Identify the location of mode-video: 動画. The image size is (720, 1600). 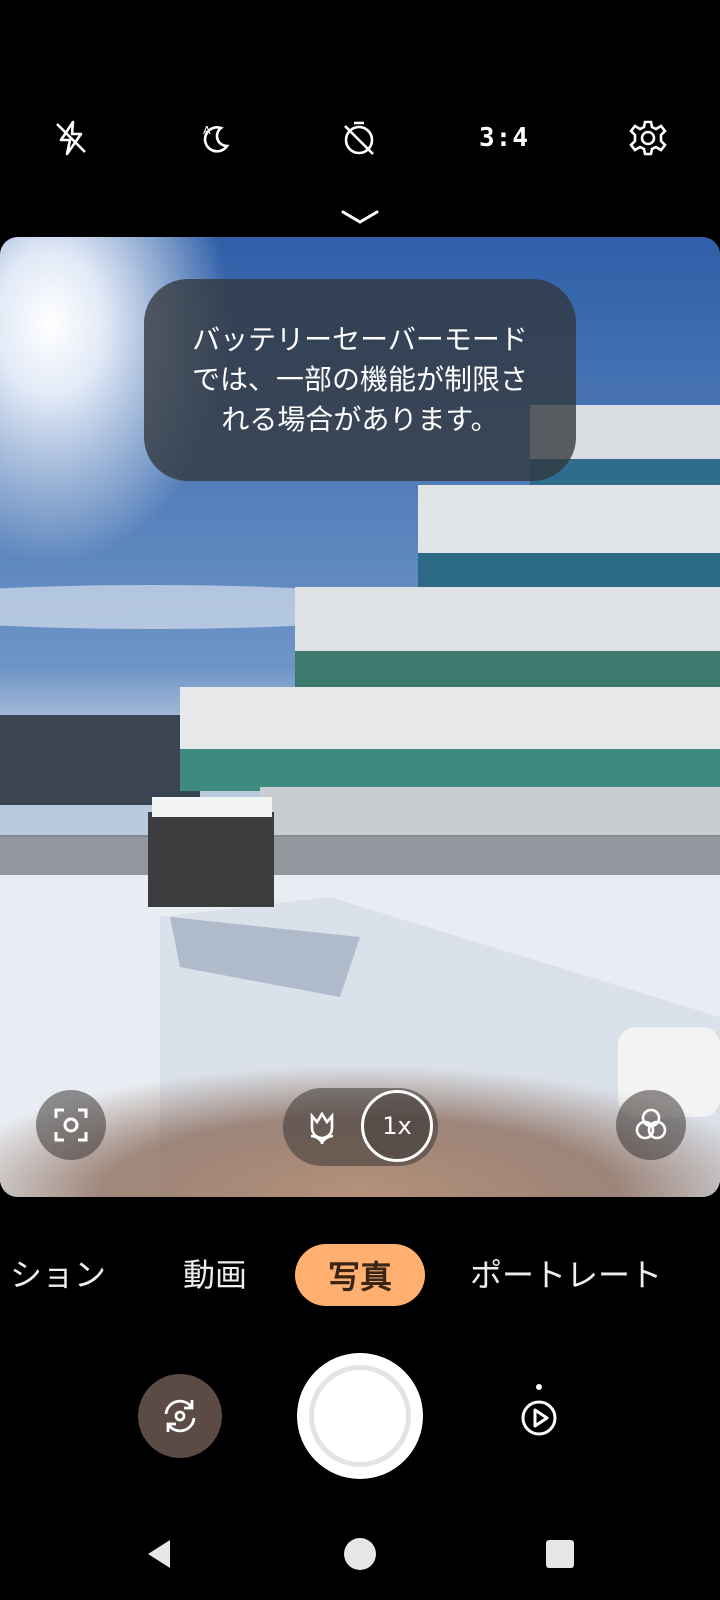
(215, 1273).